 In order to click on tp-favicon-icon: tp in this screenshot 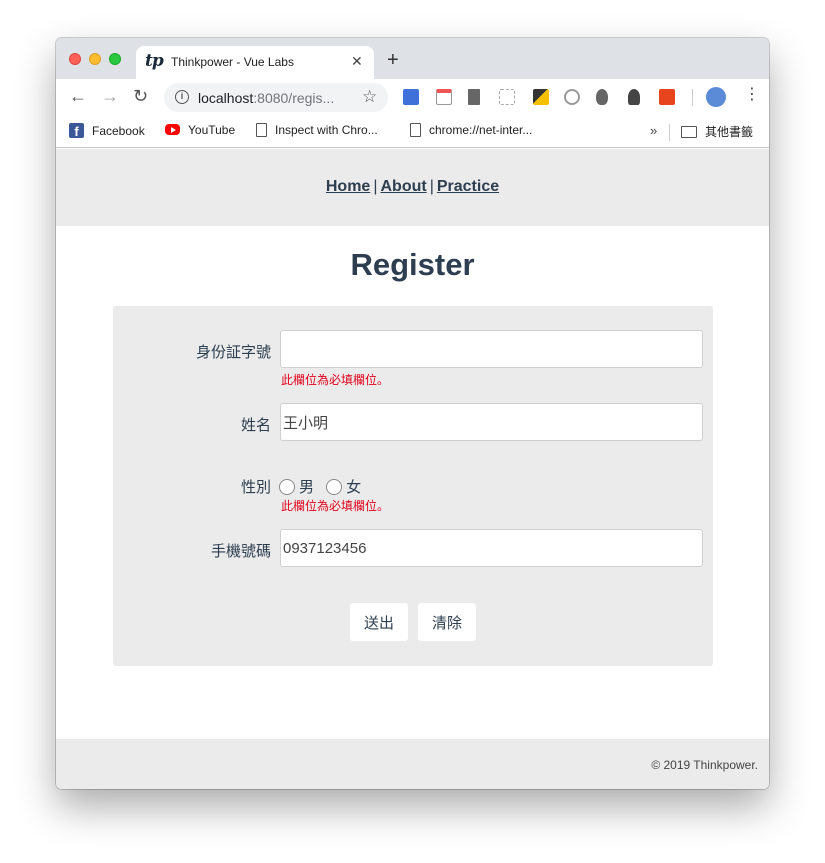, I will do `click(154, 61)`.